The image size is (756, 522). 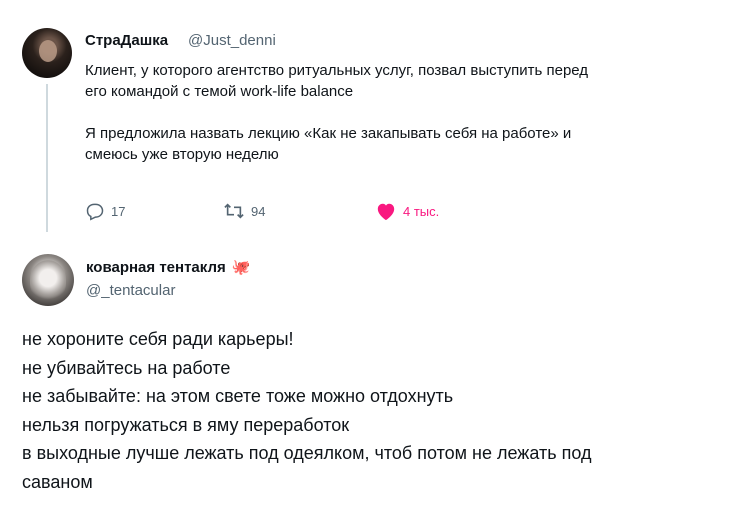 What do you see at coordinates (95, 211) in the screenshot?
I see `reply-icon` at bounding box center [95, 211].